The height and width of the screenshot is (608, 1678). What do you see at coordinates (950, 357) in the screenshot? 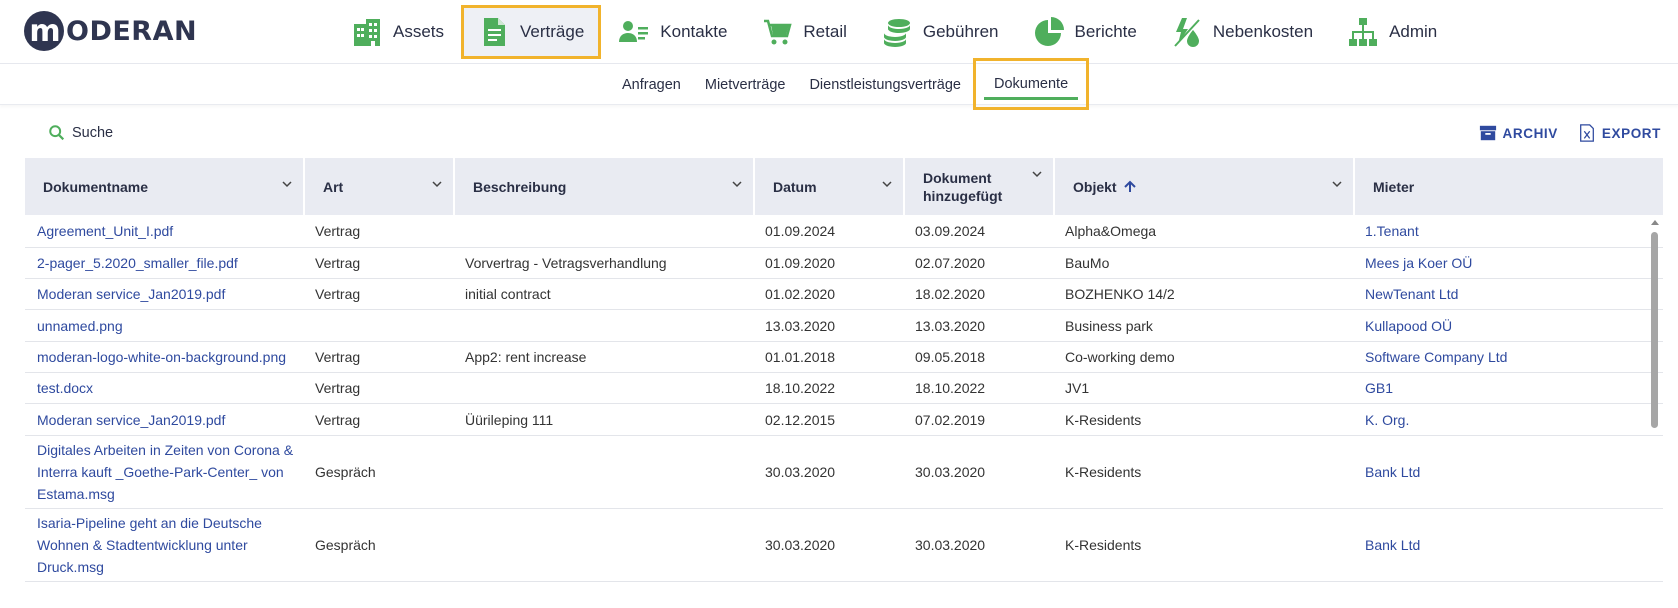
I see `cell-hinzugefuegt: 09.05.2018` at bounding box center [950, 357].